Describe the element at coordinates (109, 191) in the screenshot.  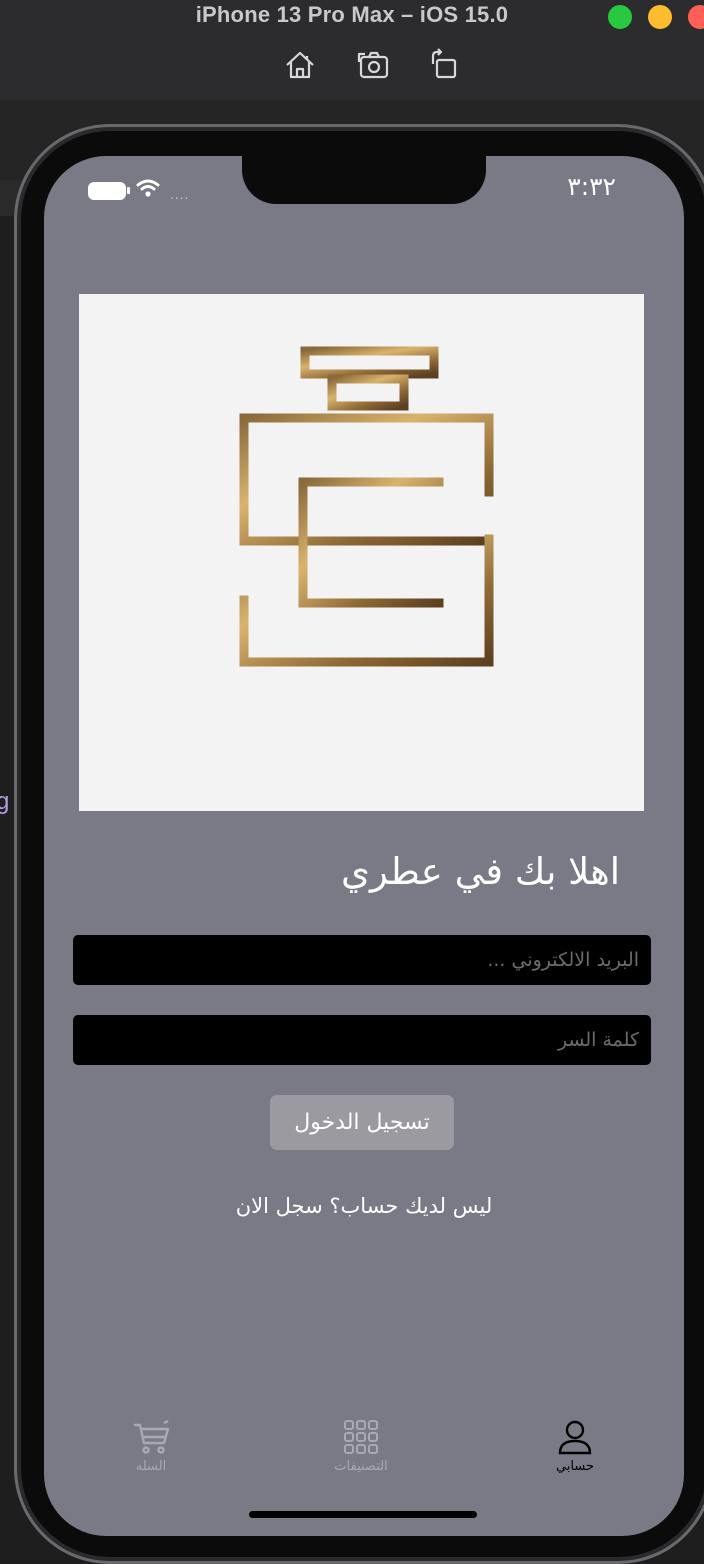
I see `battery-icon` at that location.